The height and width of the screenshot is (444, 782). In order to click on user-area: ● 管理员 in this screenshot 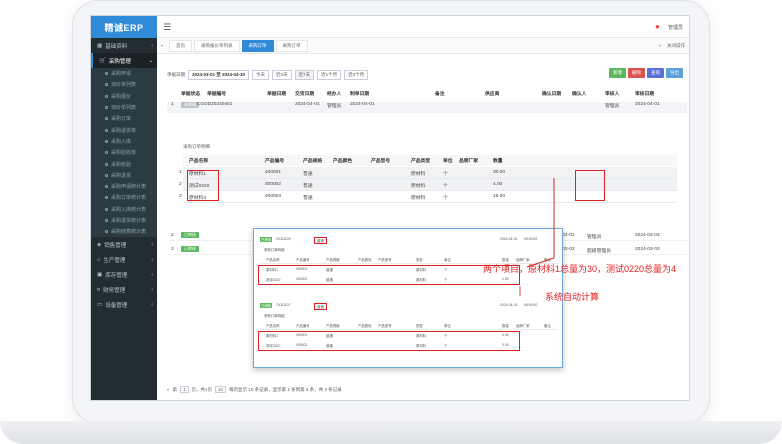, I will do `click(669, 27)`.